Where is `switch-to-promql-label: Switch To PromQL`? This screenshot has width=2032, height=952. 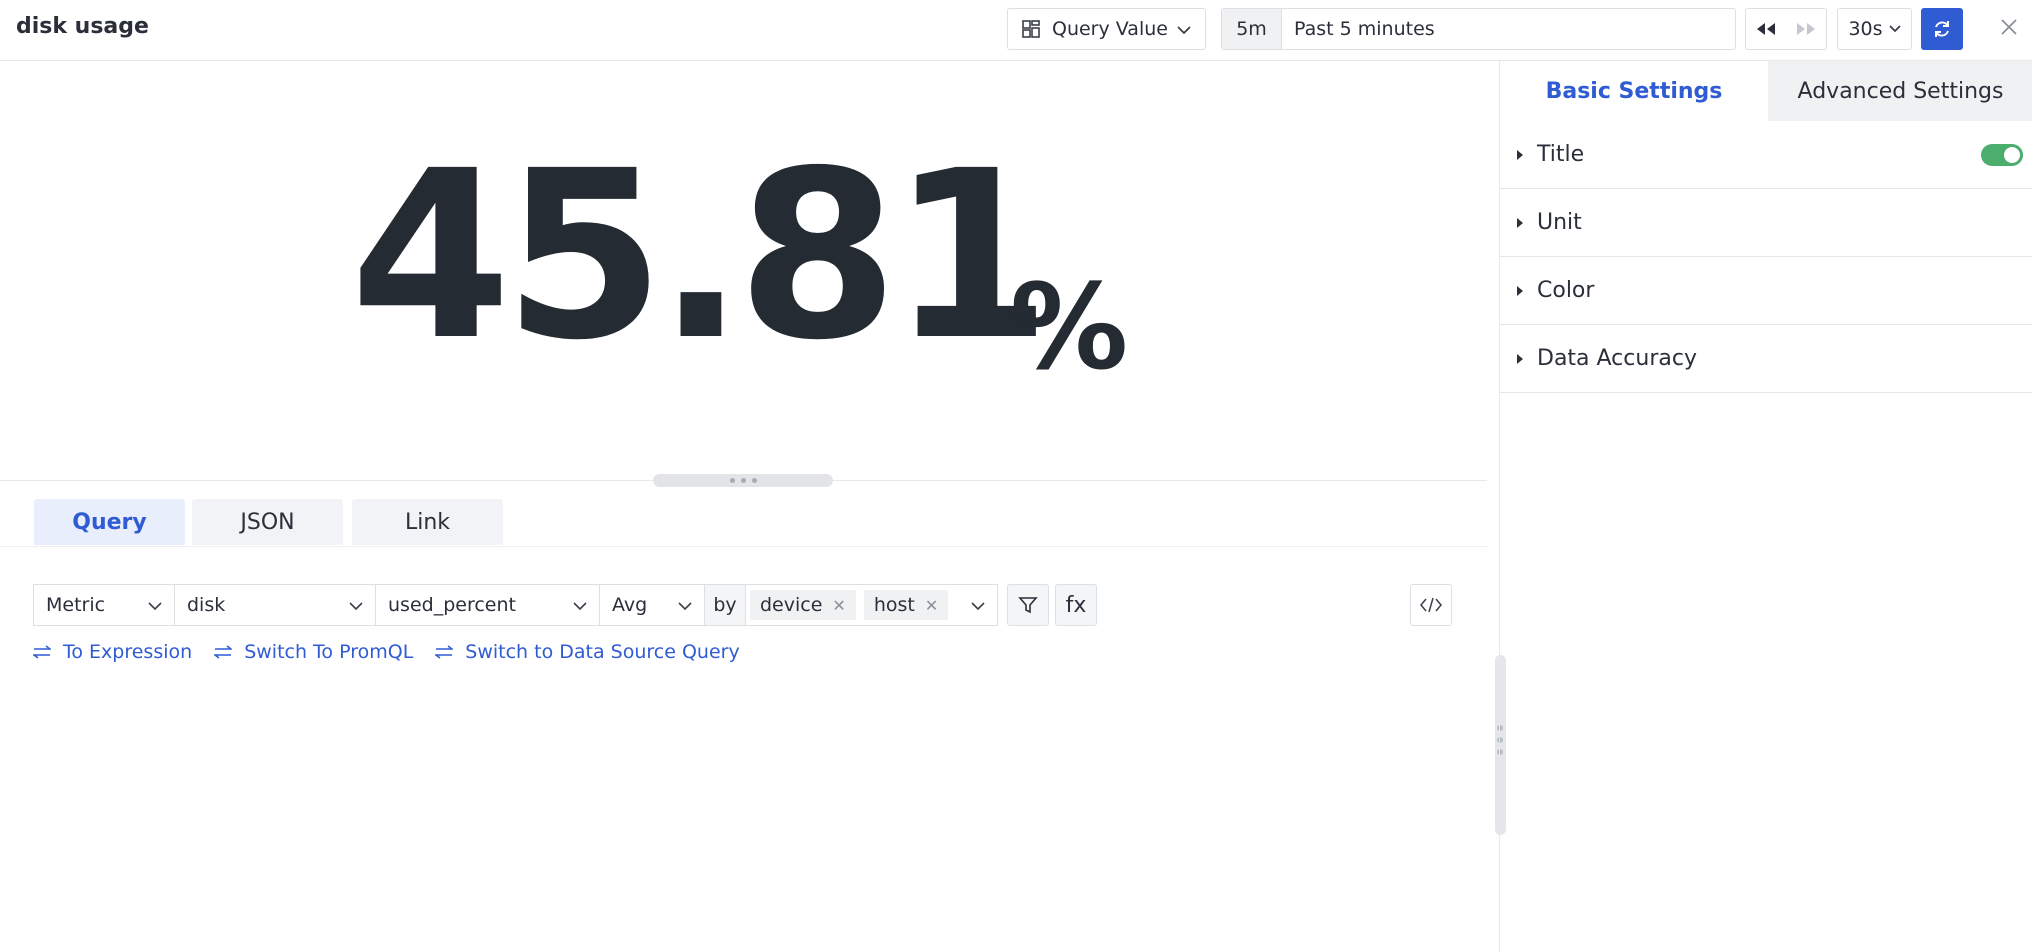 switch-to-promql-label: Switch To PromQL is located at coordinates (329, 652).